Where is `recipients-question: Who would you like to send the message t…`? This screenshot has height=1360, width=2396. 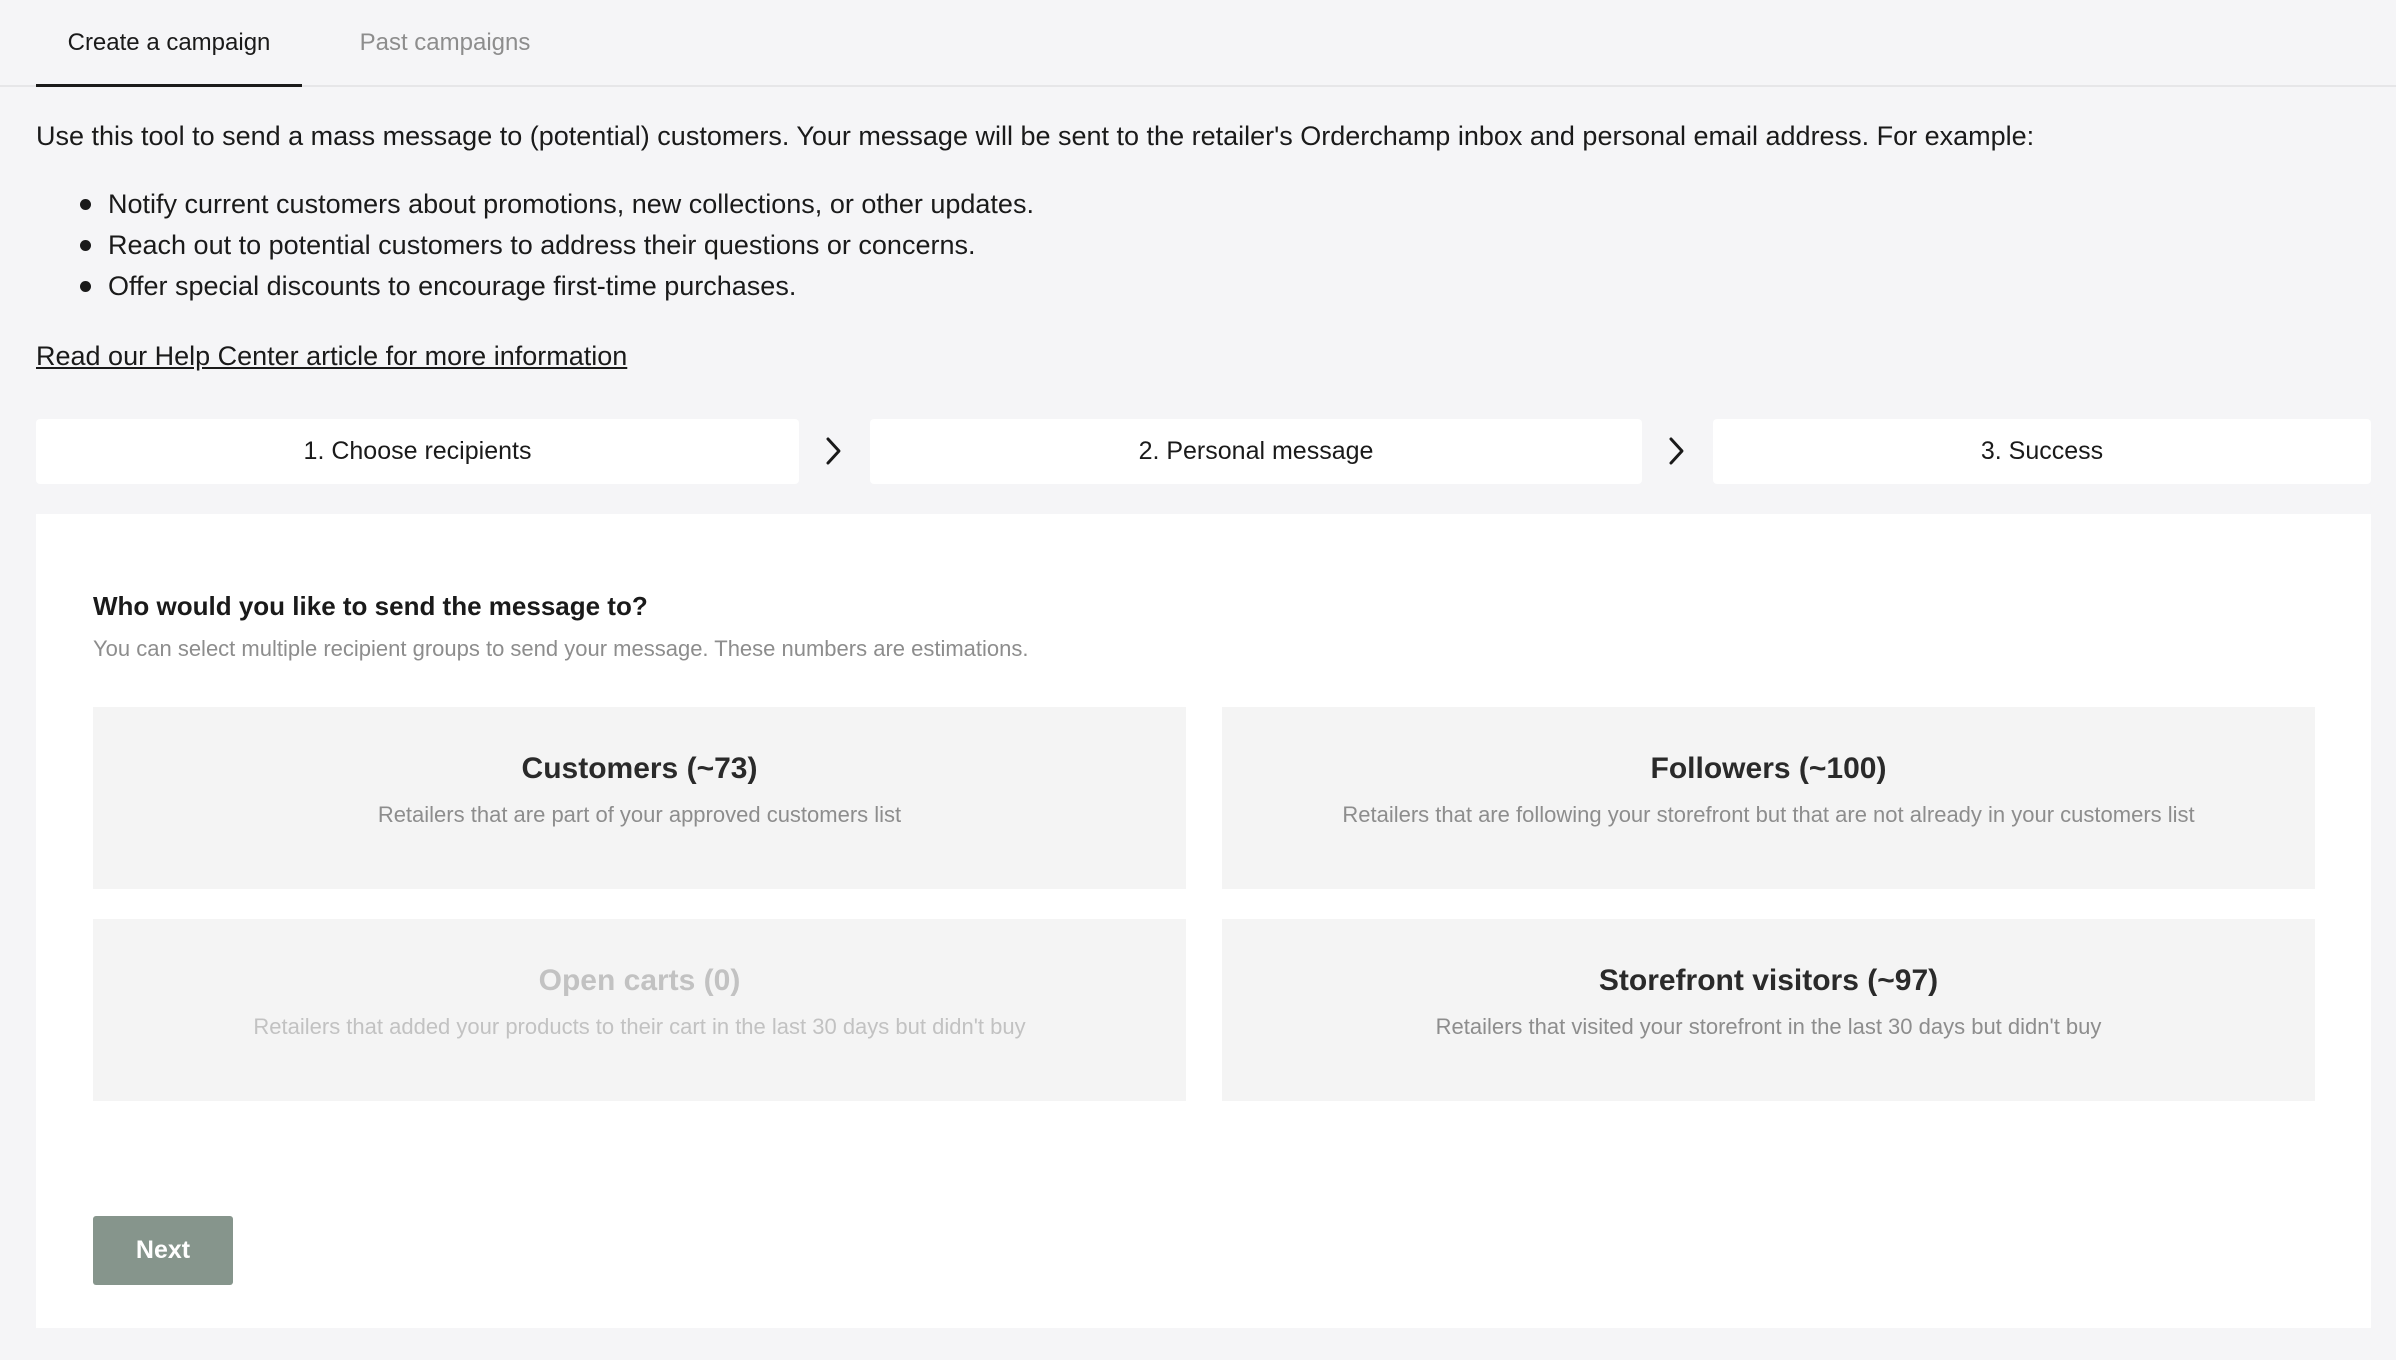 recipients-question: Who would you like to send the message t… is located at coordinates (370, 606).